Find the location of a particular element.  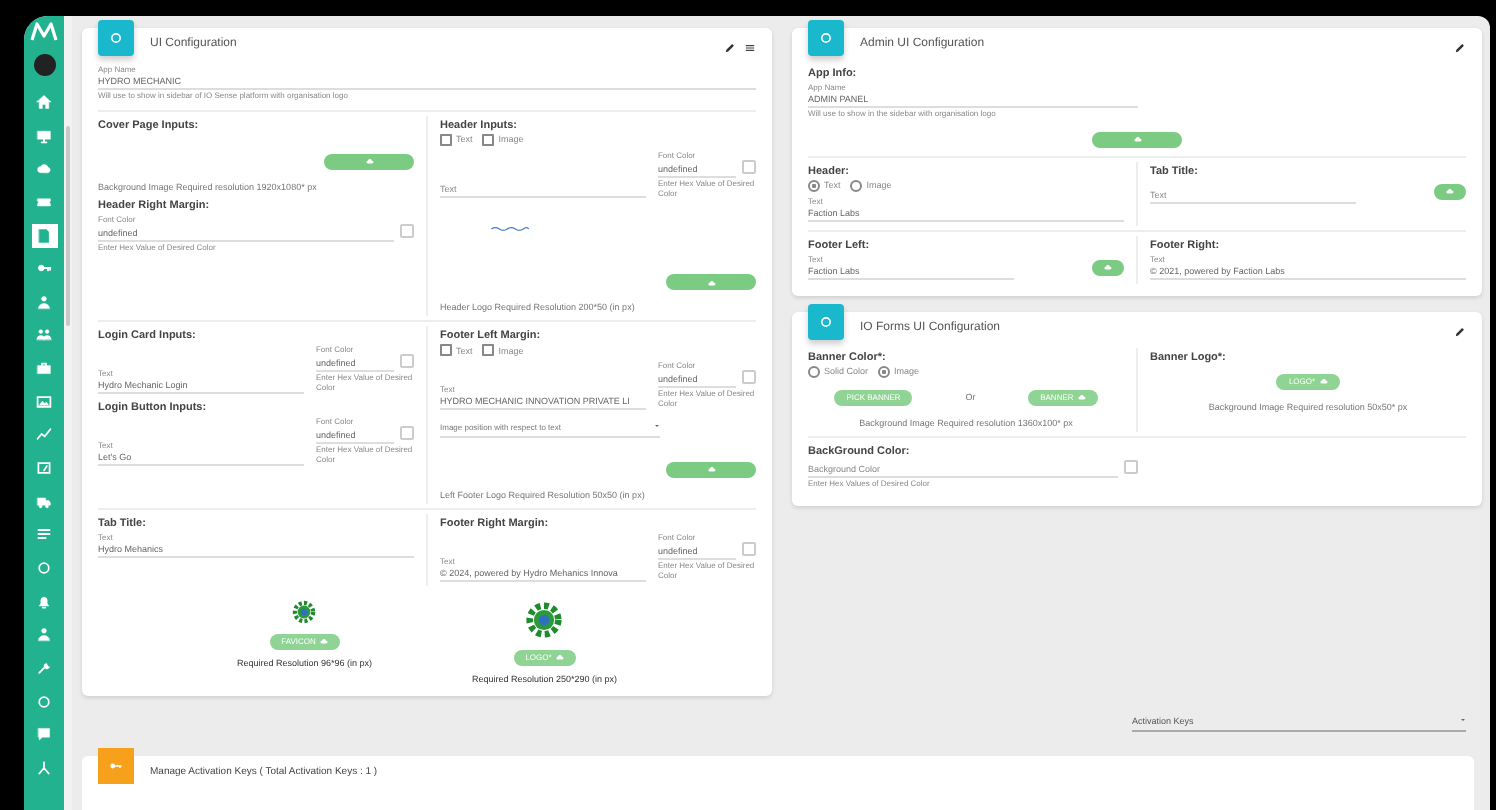

hierarchy-icon is located at coordinates (44, 767).